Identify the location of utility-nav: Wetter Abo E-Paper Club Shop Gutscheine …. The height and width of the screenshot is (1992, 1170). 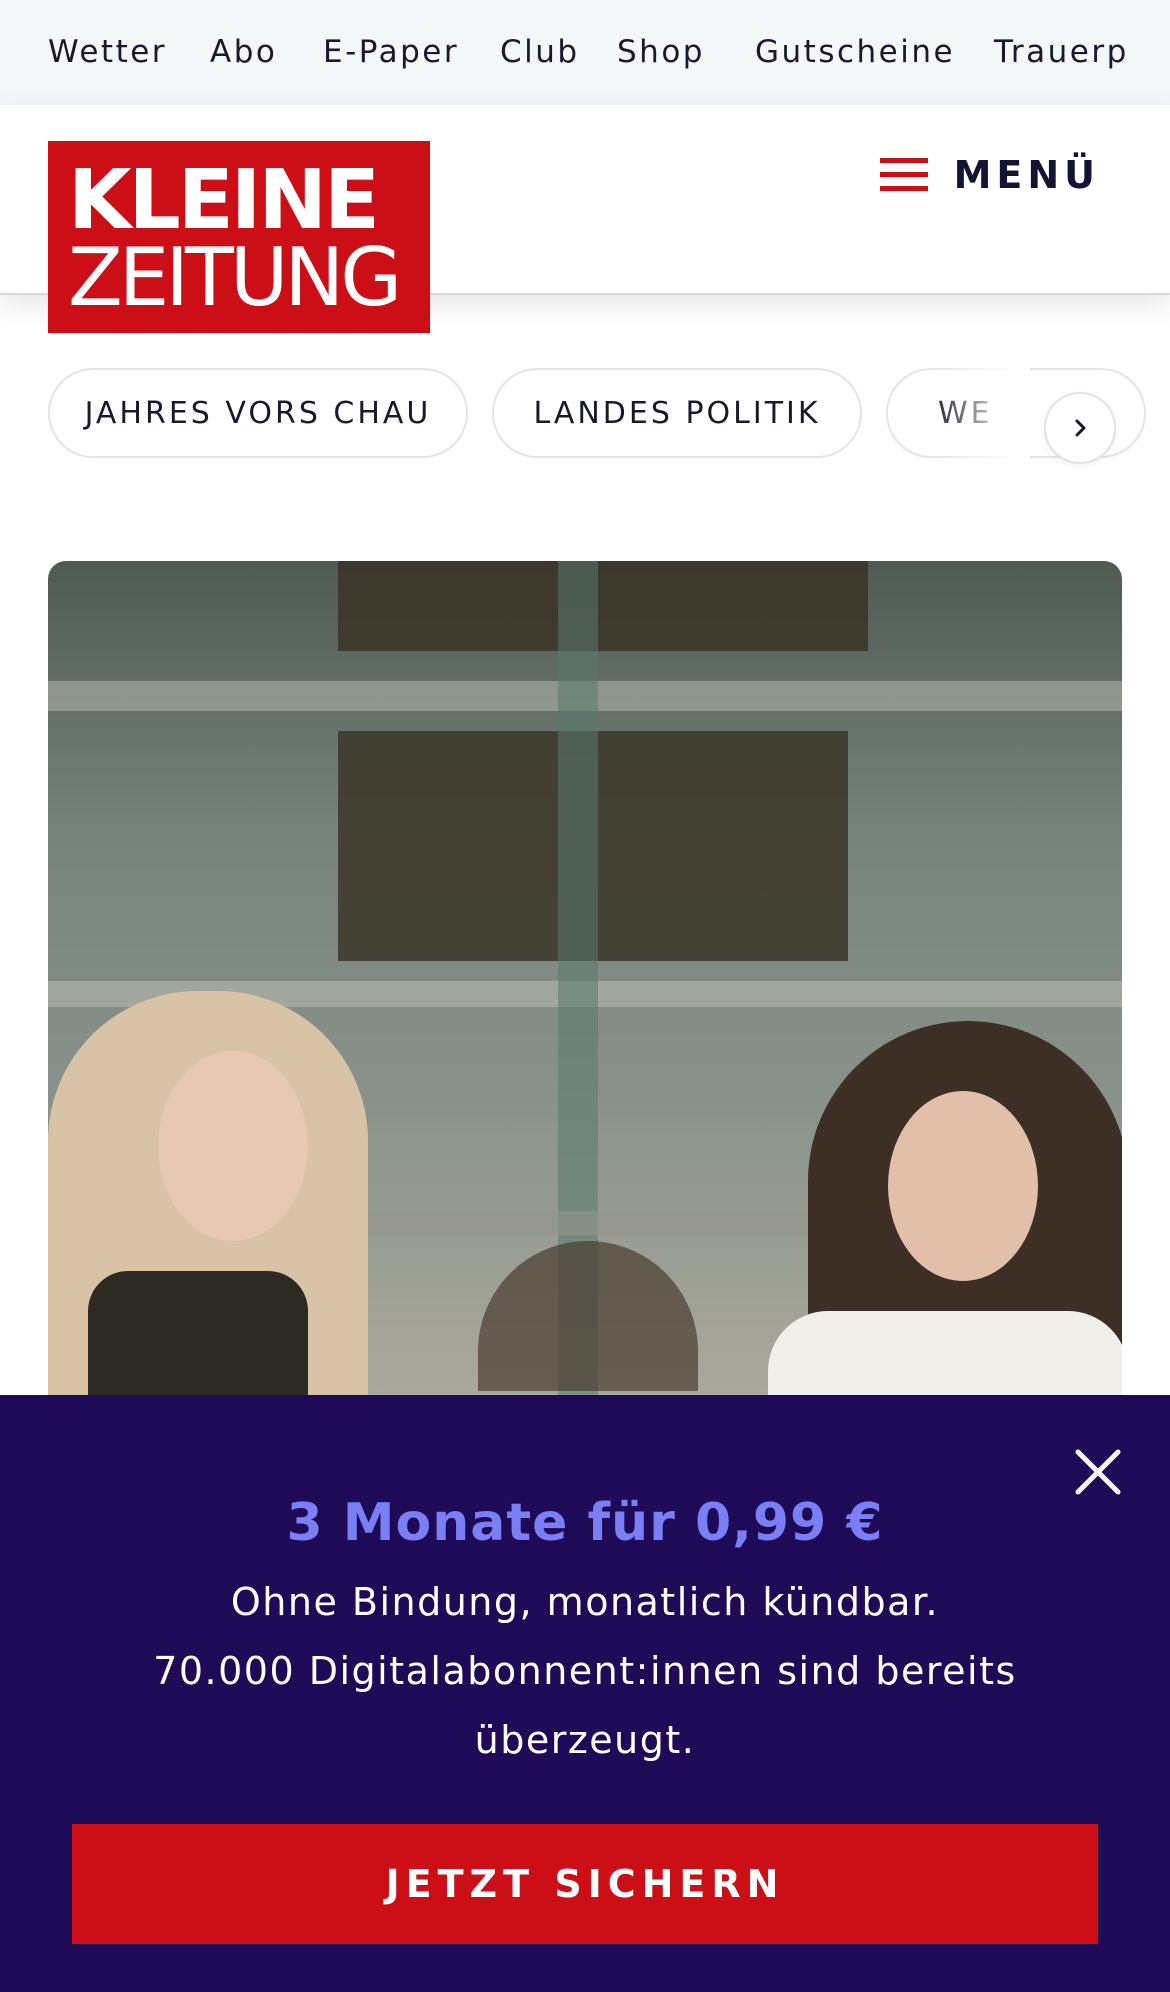
(585, 52).